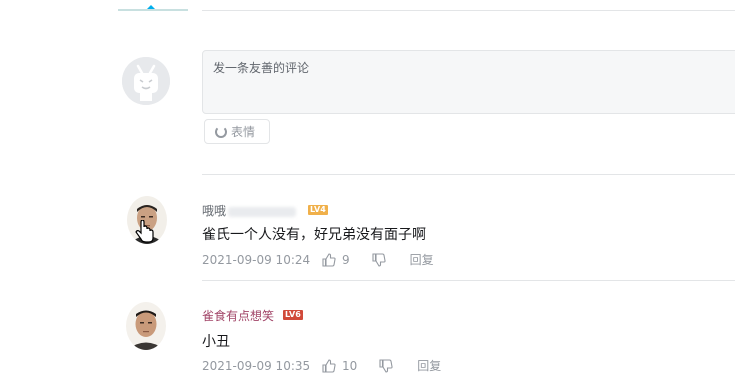 Image resolution: width=735 pixels, height=374 pixels. Describe the element at coordinates (468, 174) in the screenshot. I see `composer-divider` at that location.